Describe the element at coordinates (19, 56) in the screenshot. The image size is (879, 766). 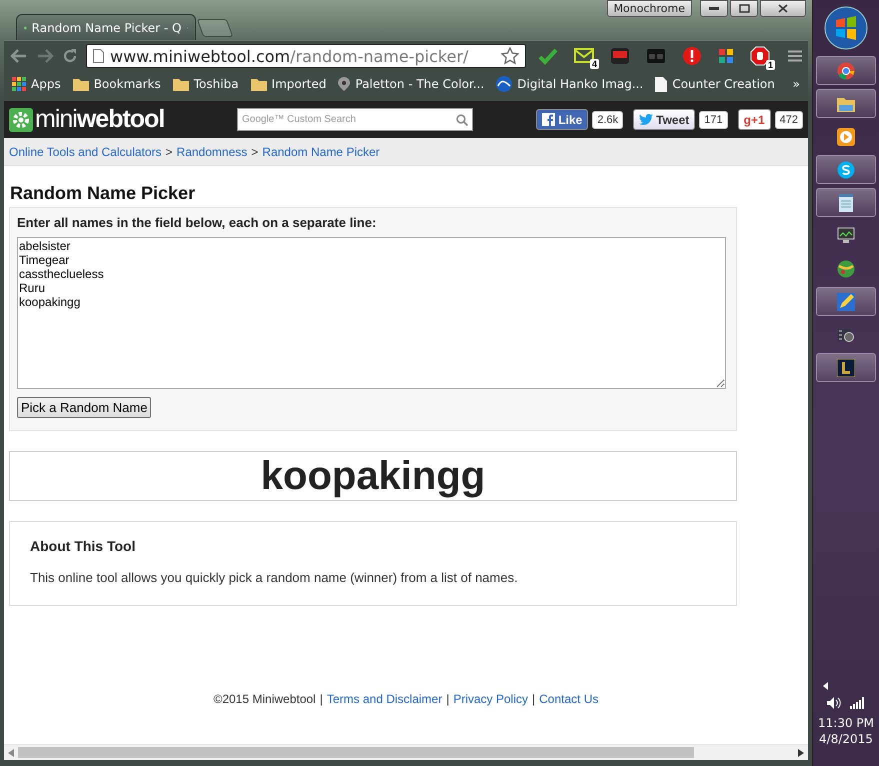
I see `back-icon` at that location.